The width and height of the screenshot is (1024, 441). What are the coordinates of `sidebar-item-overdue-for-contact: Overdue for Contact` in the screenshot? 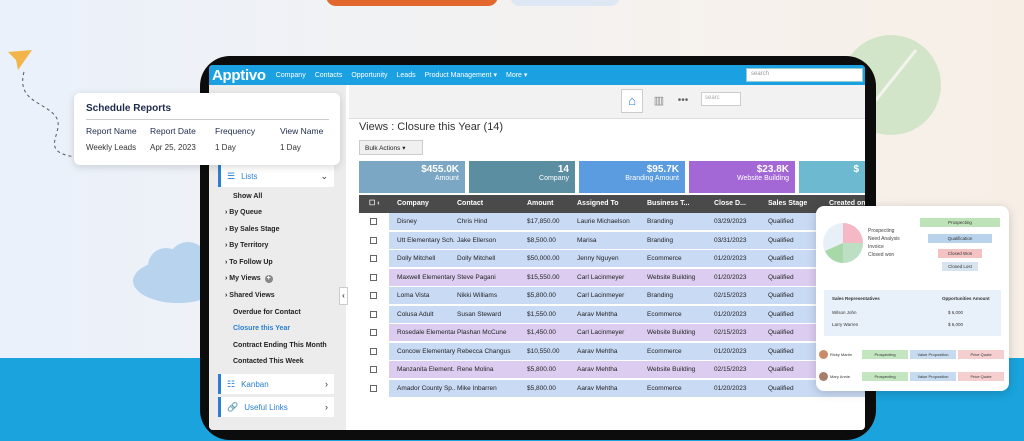 It's located at (267, 312).